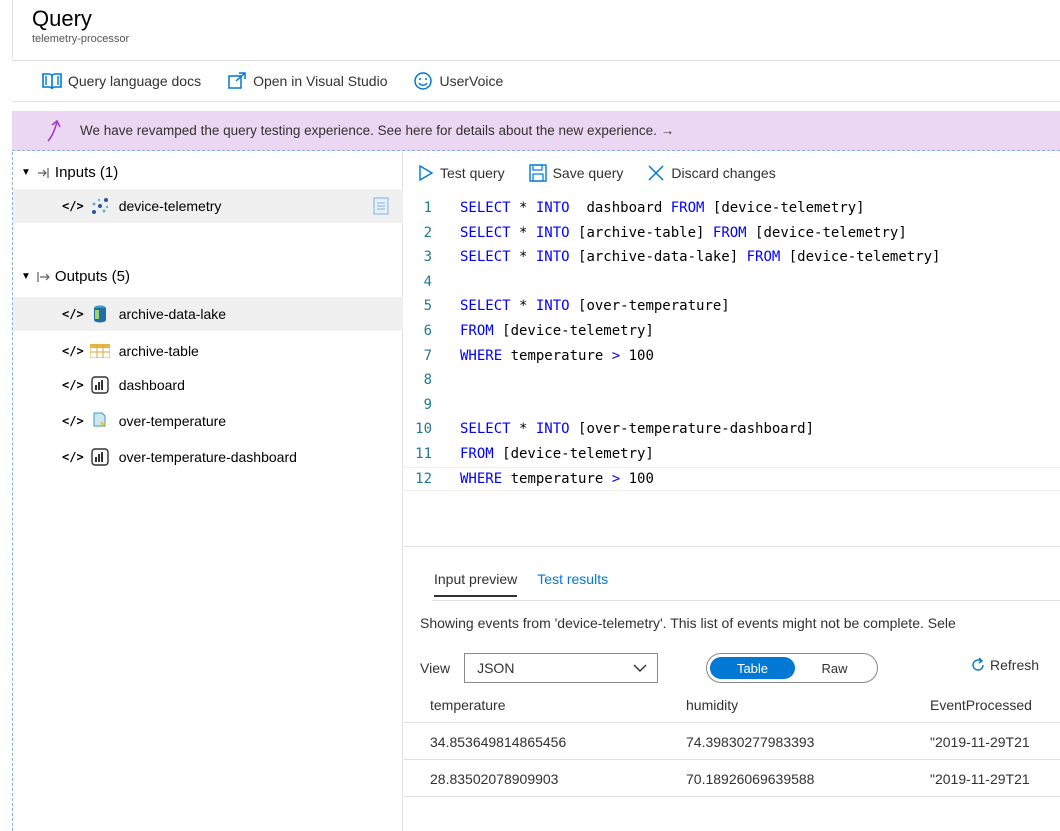  I want to click on page-header: Query telemetry-processor, so click(80, 26).